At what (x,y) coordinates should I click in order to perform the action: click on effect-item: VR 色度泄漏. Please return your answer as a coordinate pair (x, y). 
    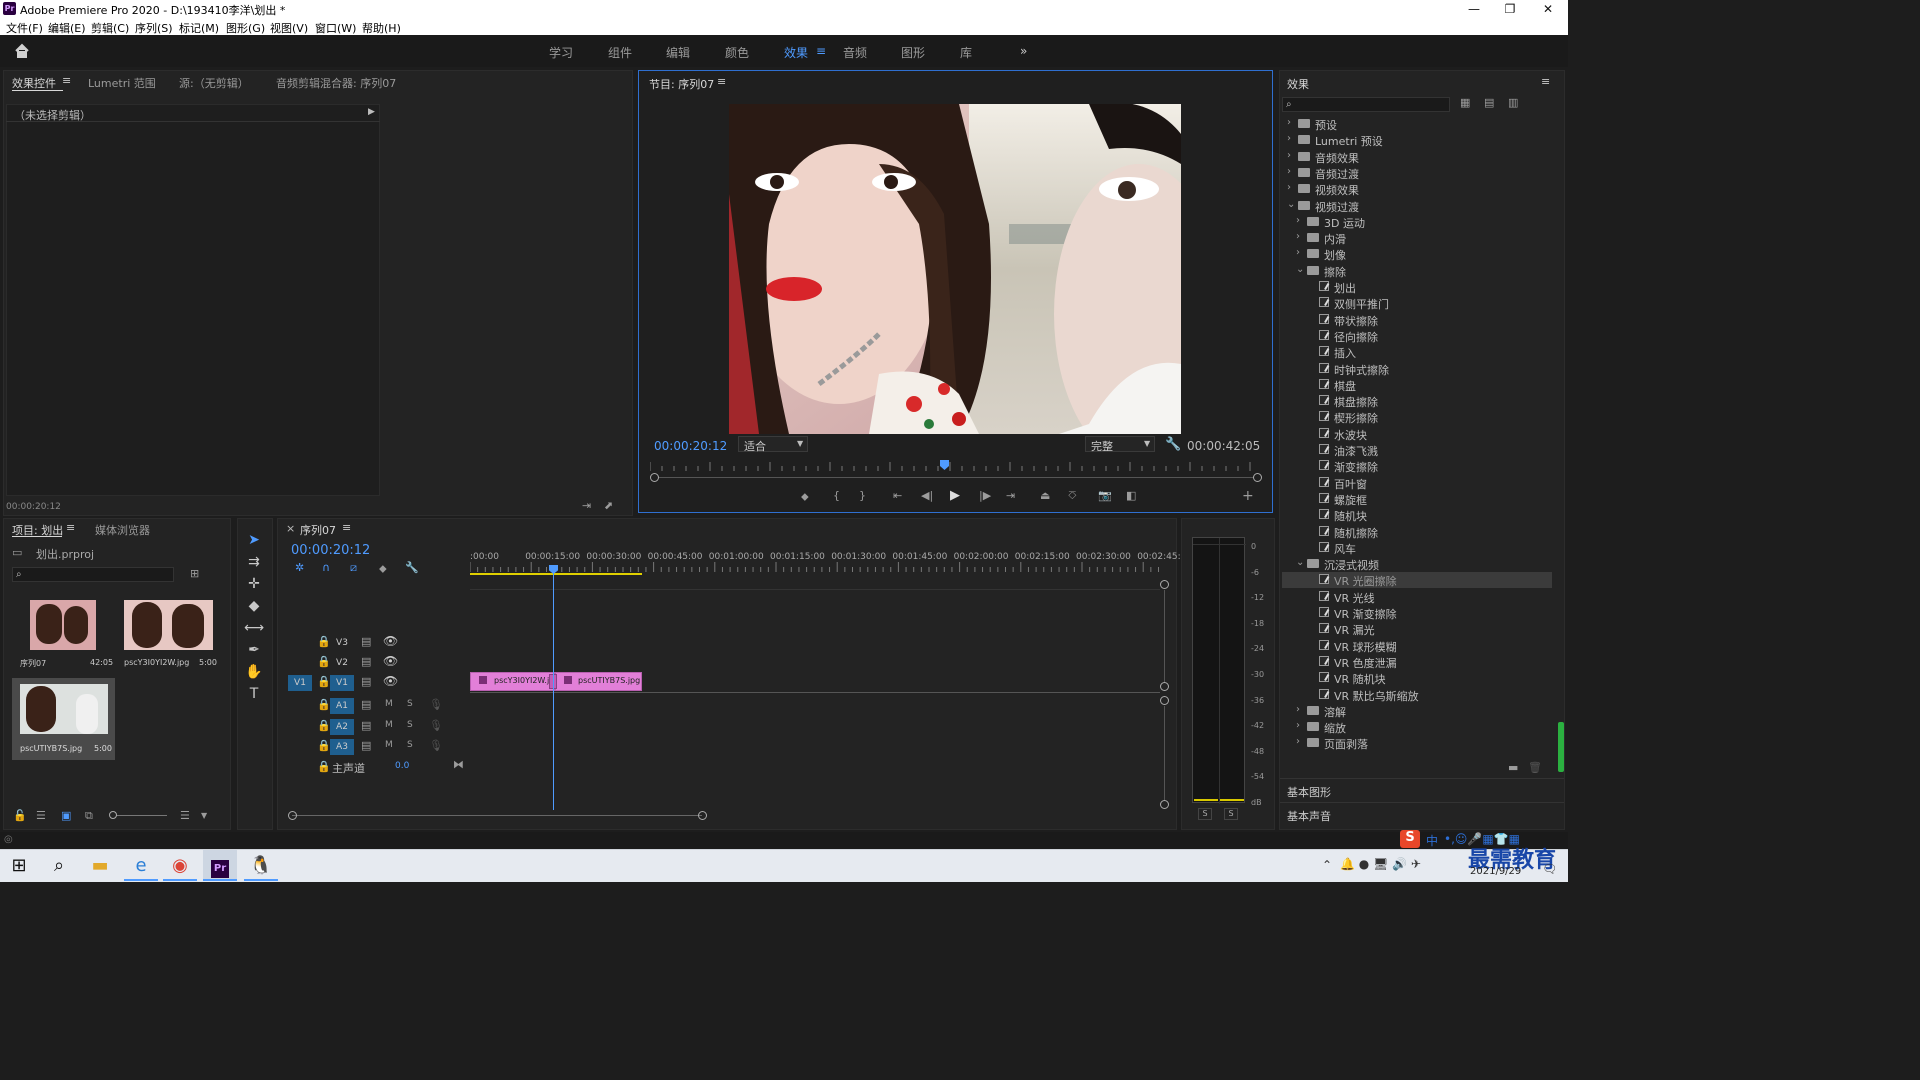
    Looking at the image, I should click on (1417, 662).